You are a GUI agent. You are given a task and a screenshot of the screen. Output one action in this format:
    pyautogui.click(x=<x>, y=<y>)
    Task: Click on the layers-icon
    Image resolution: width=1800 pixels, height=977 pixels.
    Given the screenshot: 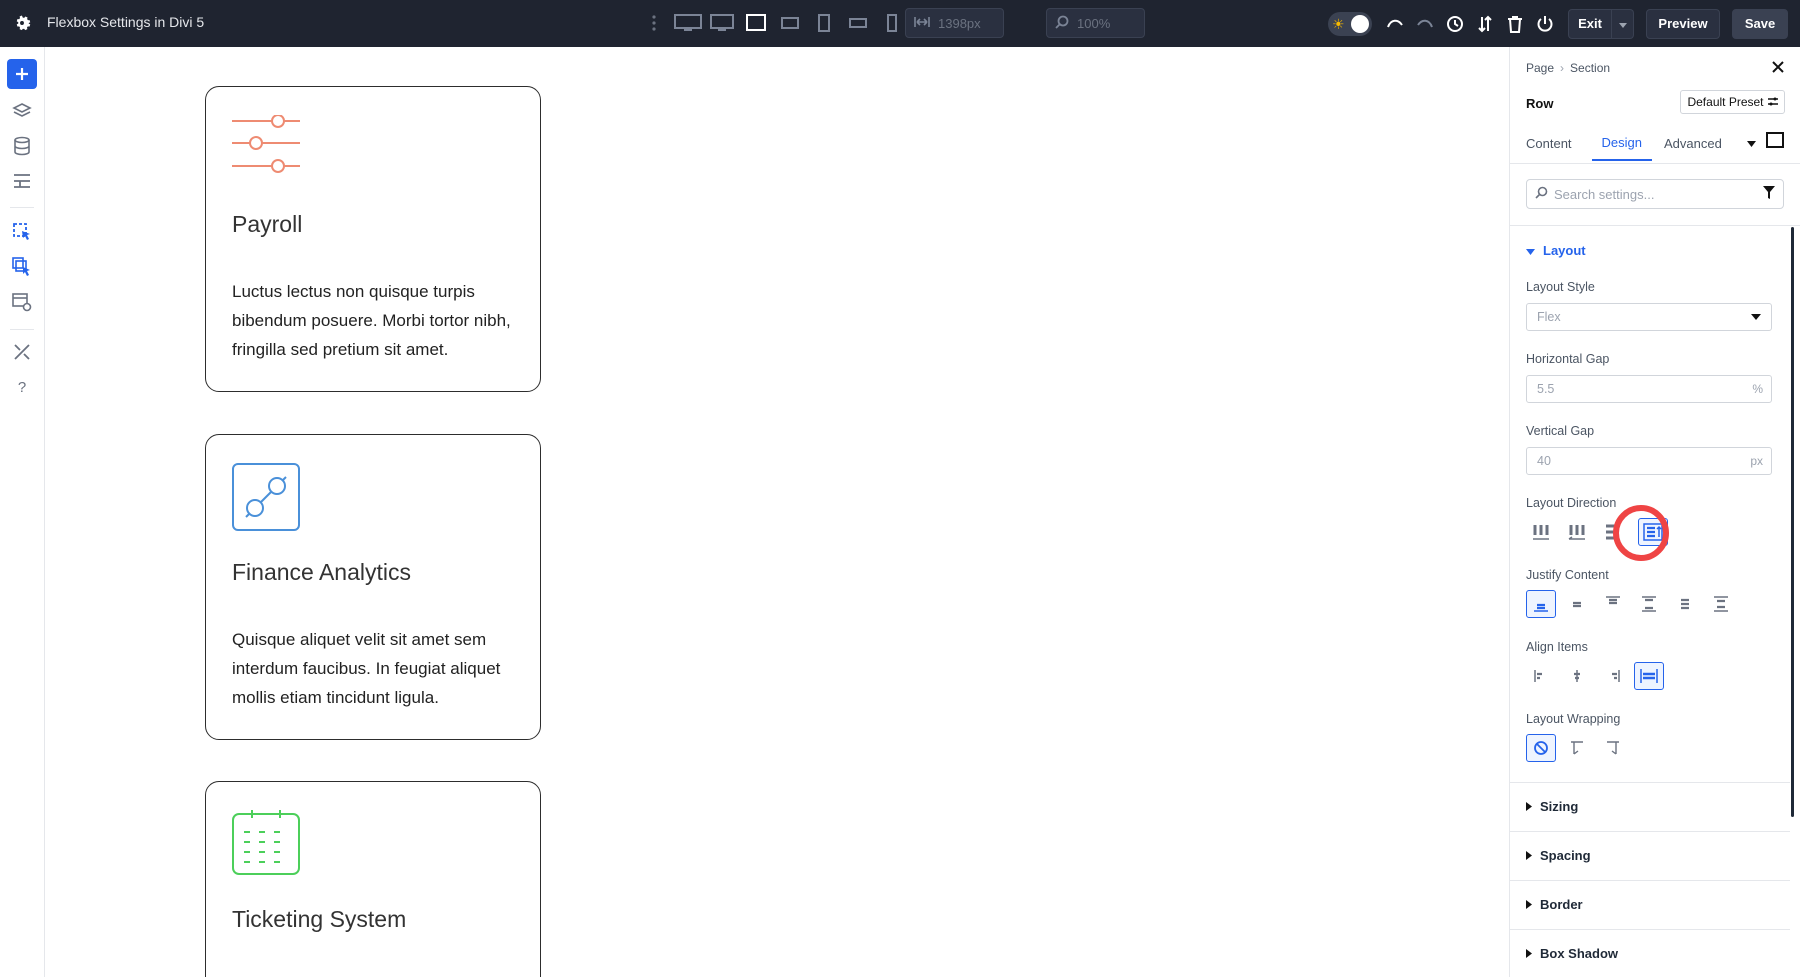 What is the action you would take?
    pyautogui.click(x=22, y=111)
    